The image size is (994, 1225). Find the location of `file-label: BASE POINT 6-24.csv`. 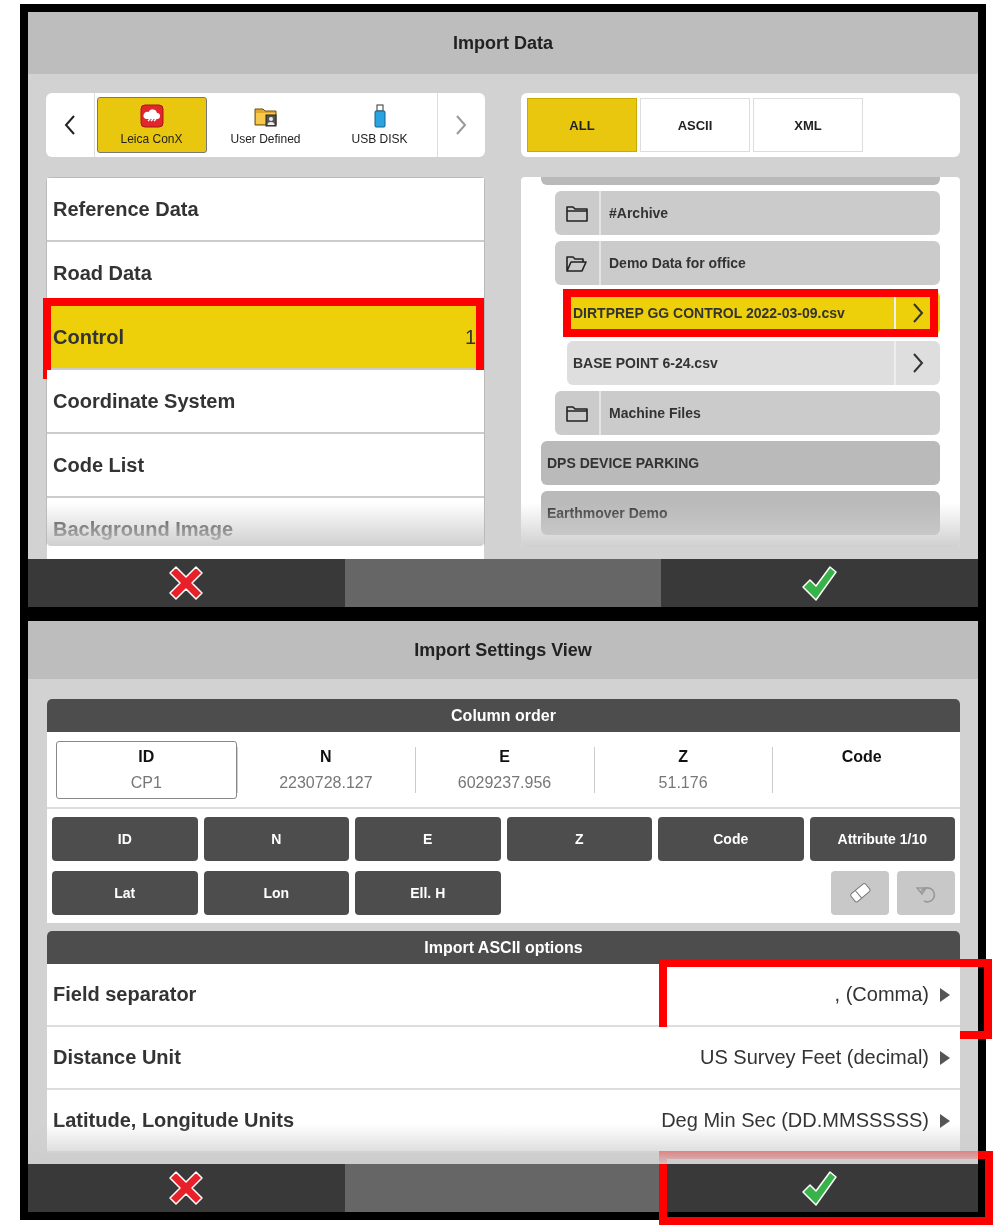

file-label: BASE POINT 6-24.csv is located at coordinates (646, 363).